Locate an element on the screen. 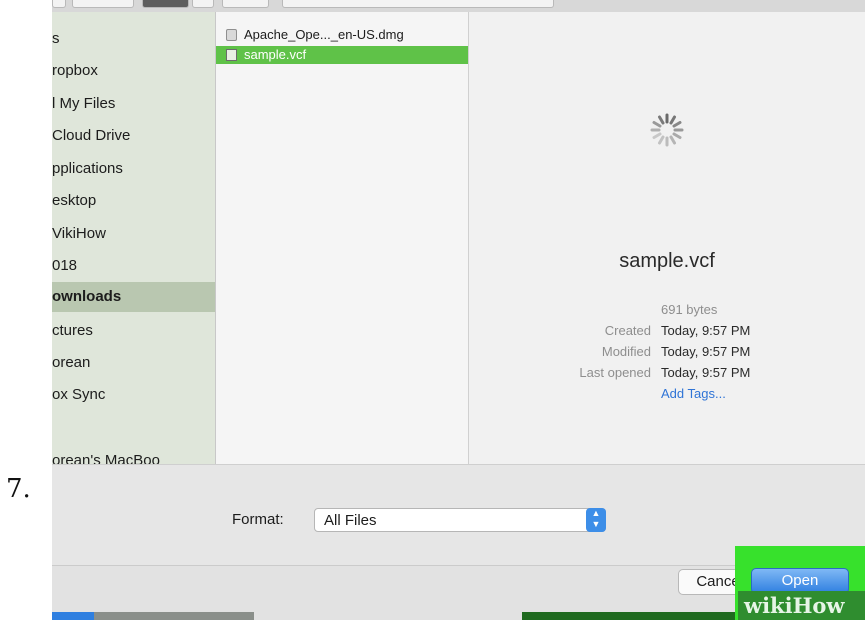 This screenshot has width=865, height=620. sidebar-item-label: Cloud Drive is located at coordinates (91, 135).